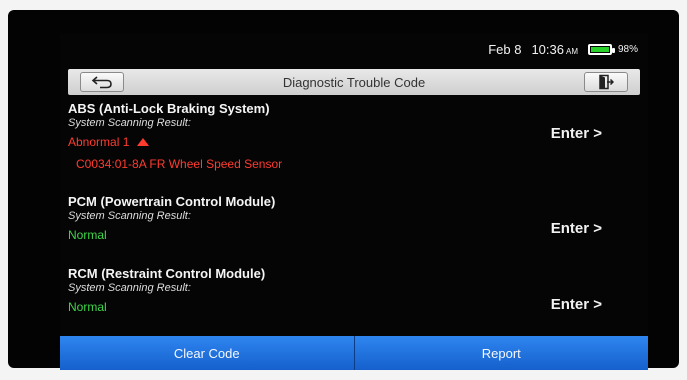 Image resolution: width=687 pixels, height=380 pixels. I want to click on status-date: Feb 8, so click(505, 49).